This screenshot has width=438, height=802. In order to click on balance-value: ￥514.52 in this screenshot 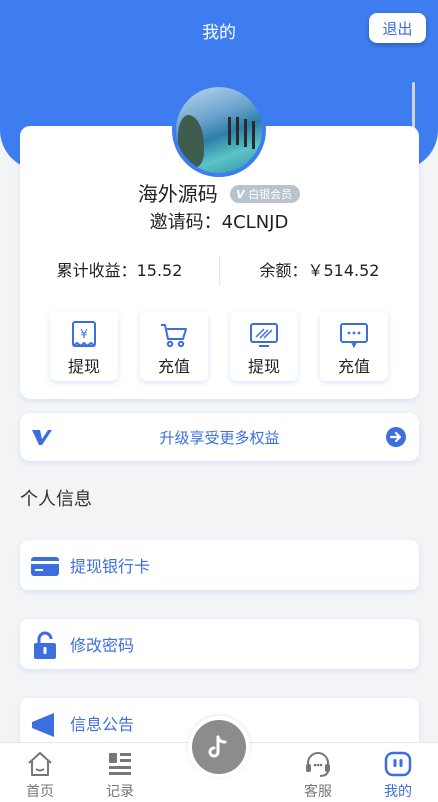, I will do `click(343, 270)`.